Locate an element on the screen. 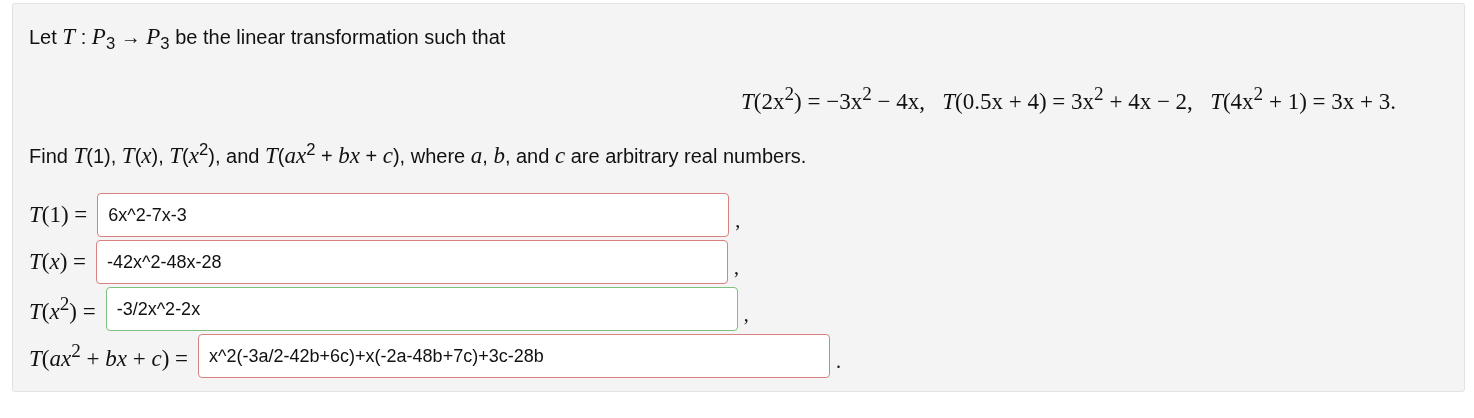  answer-field: x^2(-3a/2-42b+6c)+x(-2a-48b+7c)+3c-28b is located at coordinates (514, 356).